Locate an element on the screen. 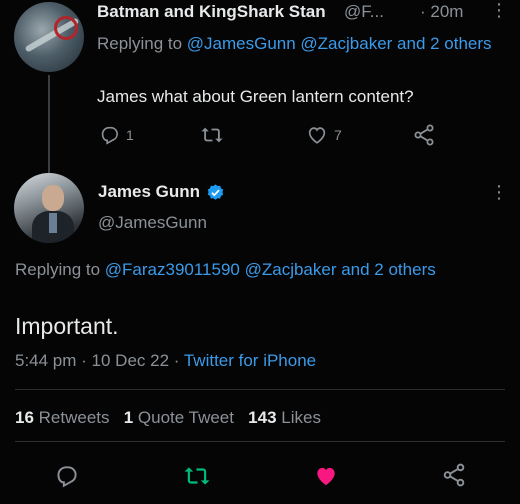 Image resolution: width=520 pixels, height=504 pixels. tweet-meta: 5:44 pm · 10 Dec 22 · Twitter for iPhone is located at coordinates (165, 361).